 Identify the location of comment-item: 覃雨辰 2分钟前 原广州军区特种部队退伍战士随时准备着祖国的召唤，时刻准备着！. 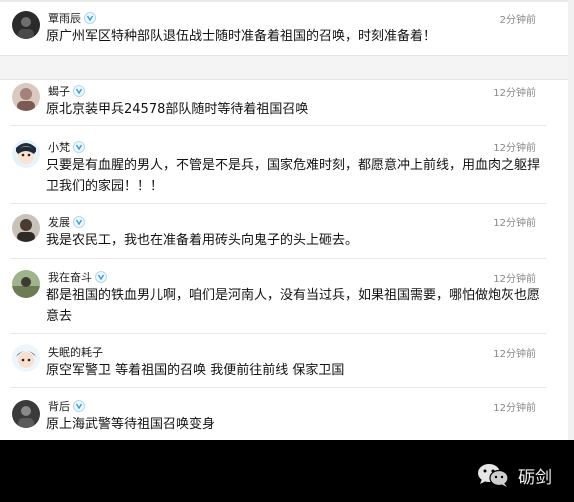
(287, 28).